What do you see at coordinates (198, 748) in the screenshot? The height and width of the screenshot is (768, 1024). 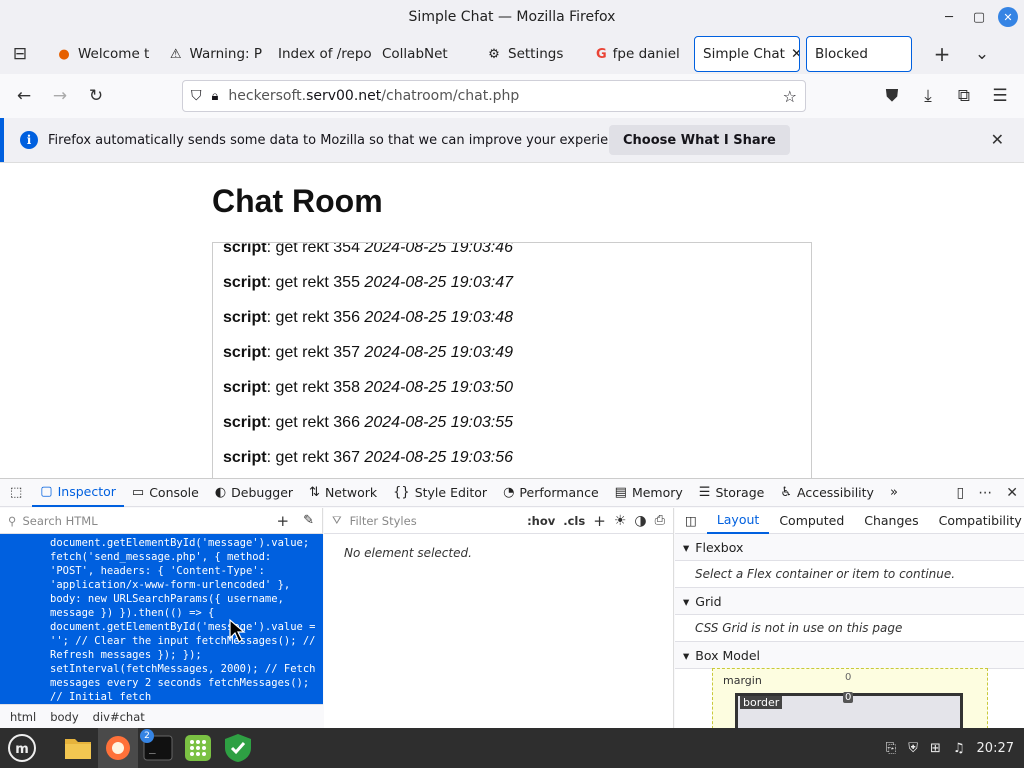 I see `calculator-icon` at bounding box center [198, 748].